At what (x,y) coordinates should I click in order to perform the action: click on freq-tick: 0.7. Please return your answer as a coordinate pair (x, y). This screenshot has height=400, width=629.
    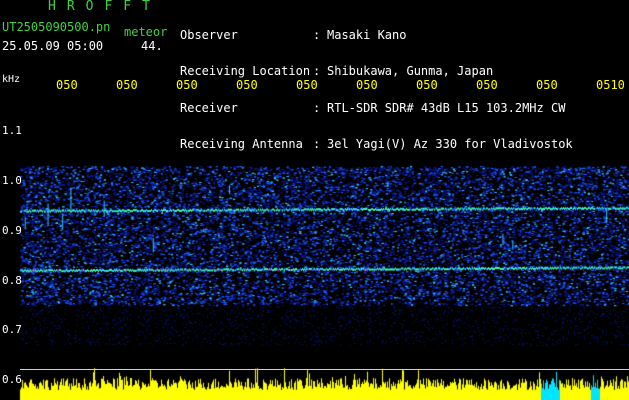
    Looking at the image, I should click on (12, 329).